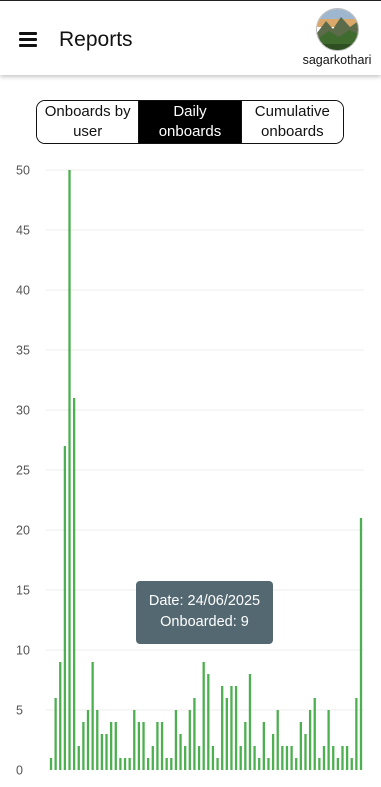 This screenshot has height=787, width=381. Describe the element at coordinates (23, 651) in the screenshot. I see `y-tick-label: 10` at that location.